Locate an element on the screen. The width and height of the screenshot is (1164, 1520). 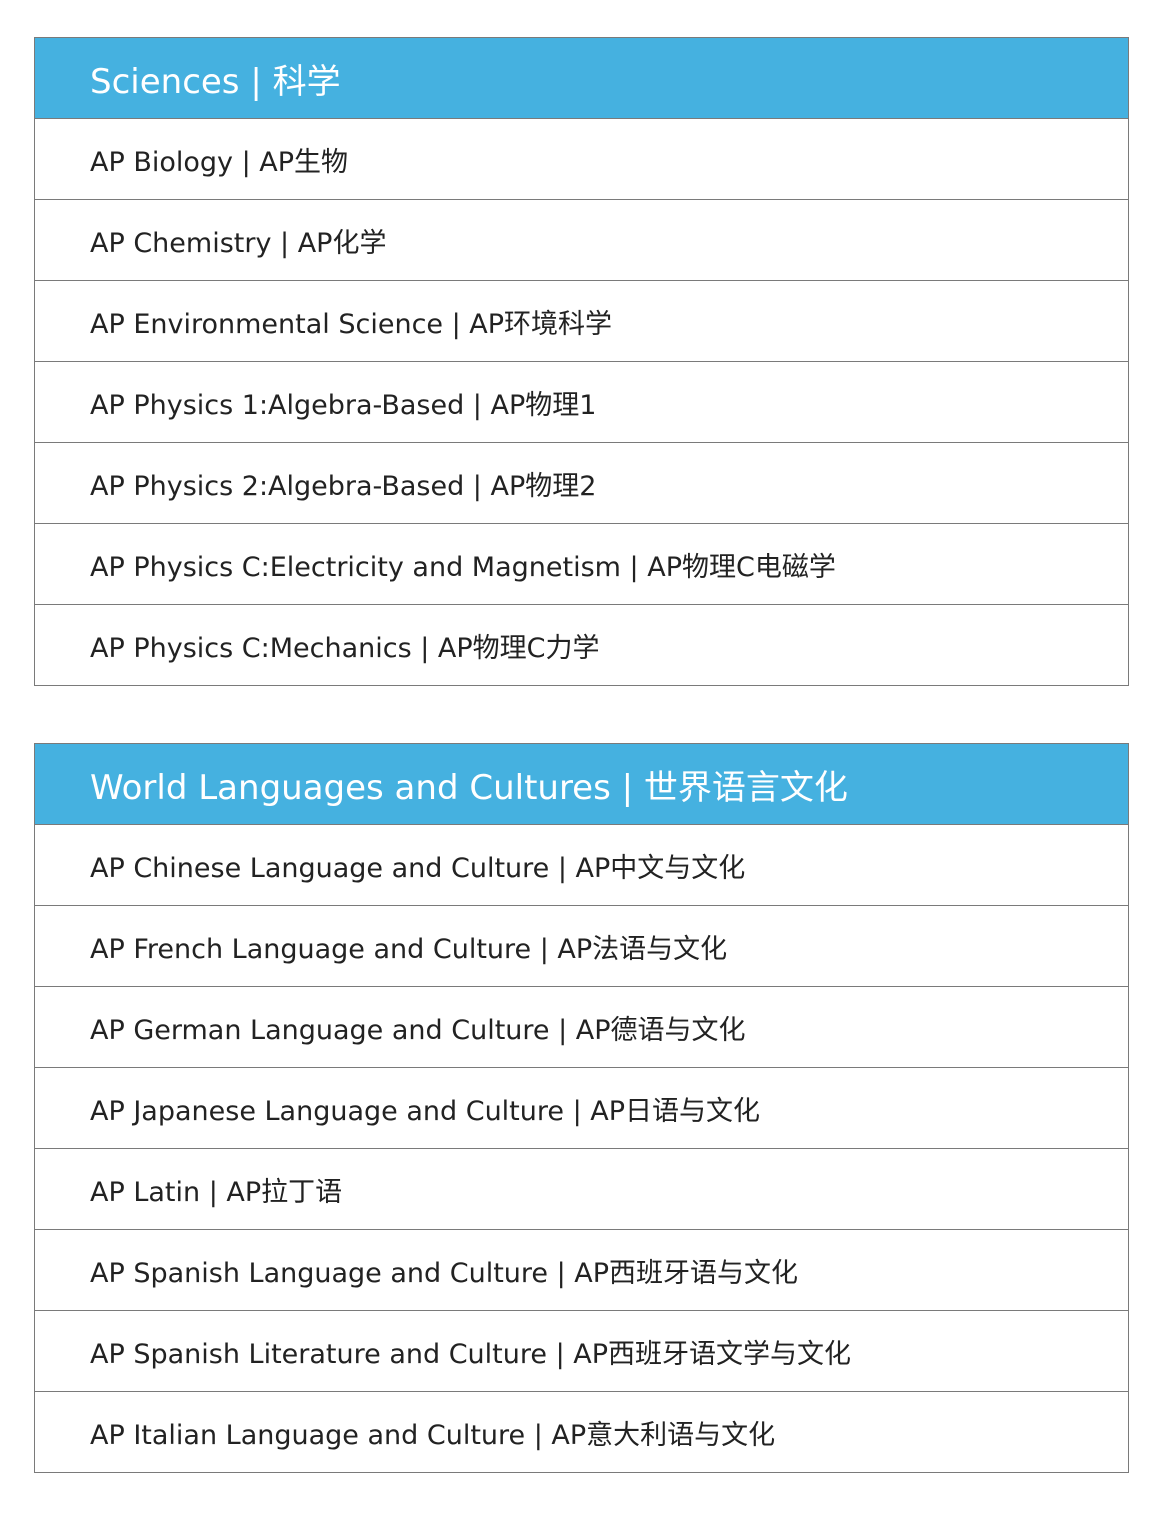
course-name: AP Physics 1:Algebra-Based | AP物理1 is located at coordinates (343, 405).